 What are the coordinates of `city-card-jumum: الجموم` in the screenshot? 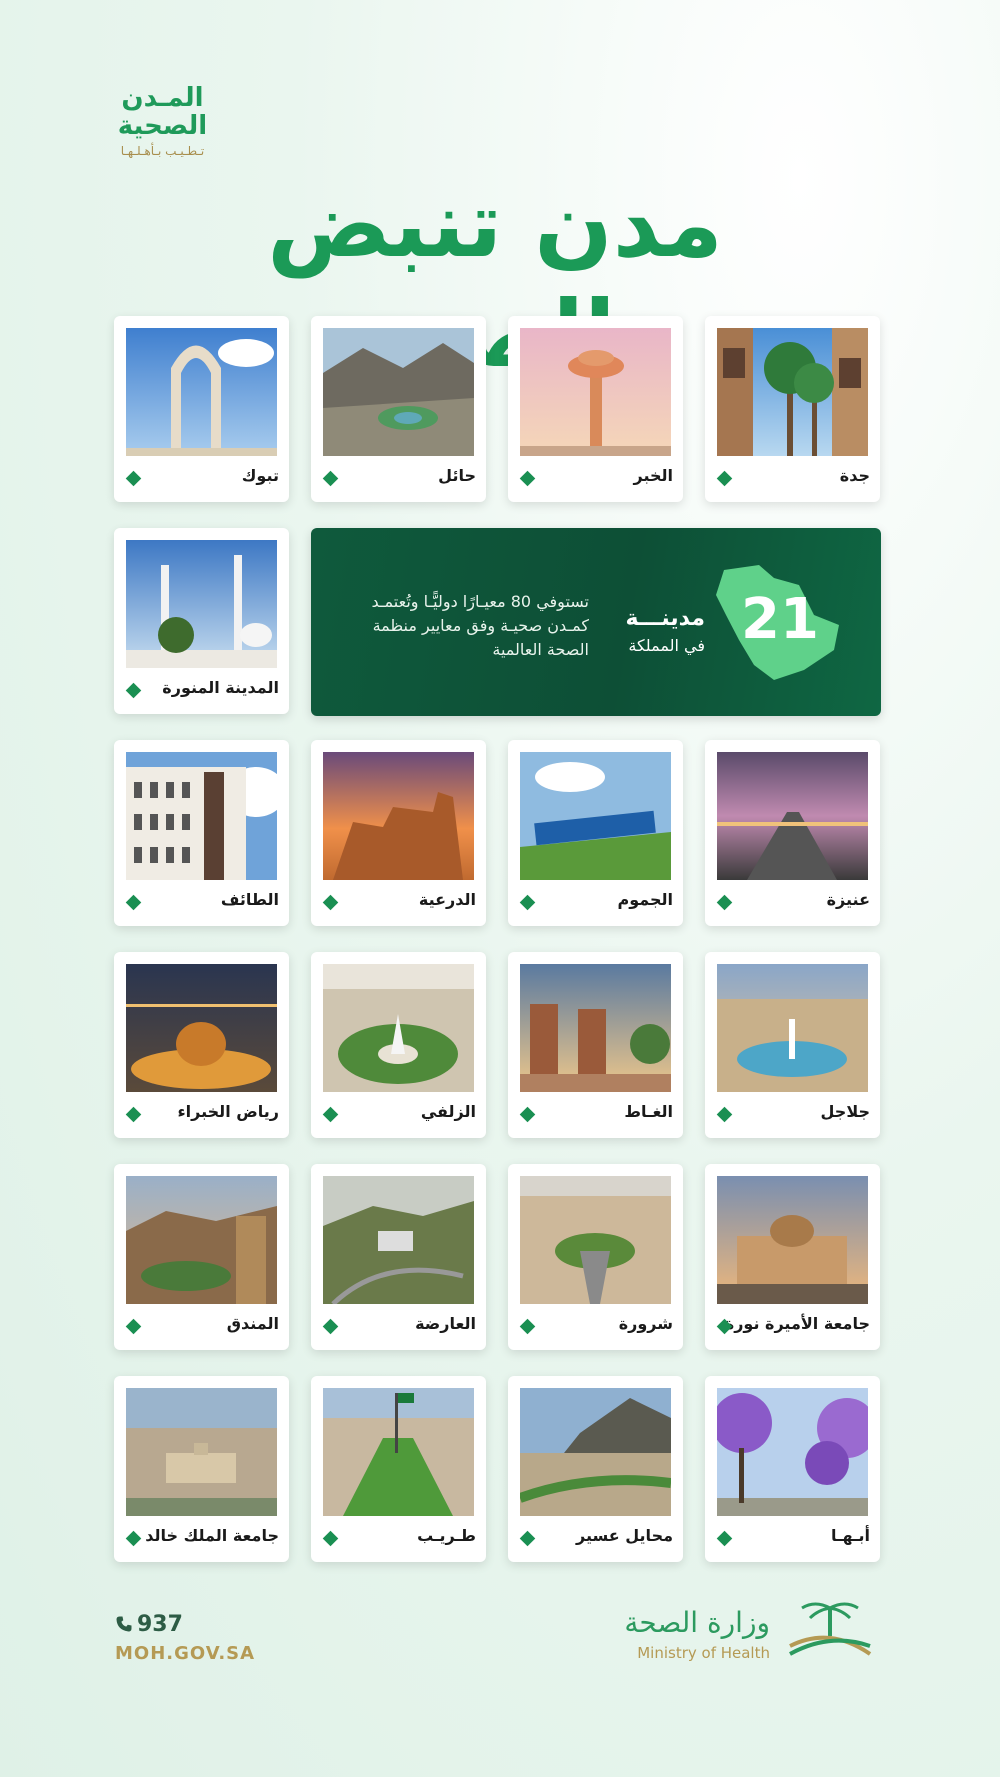 It's located at (595, 833).